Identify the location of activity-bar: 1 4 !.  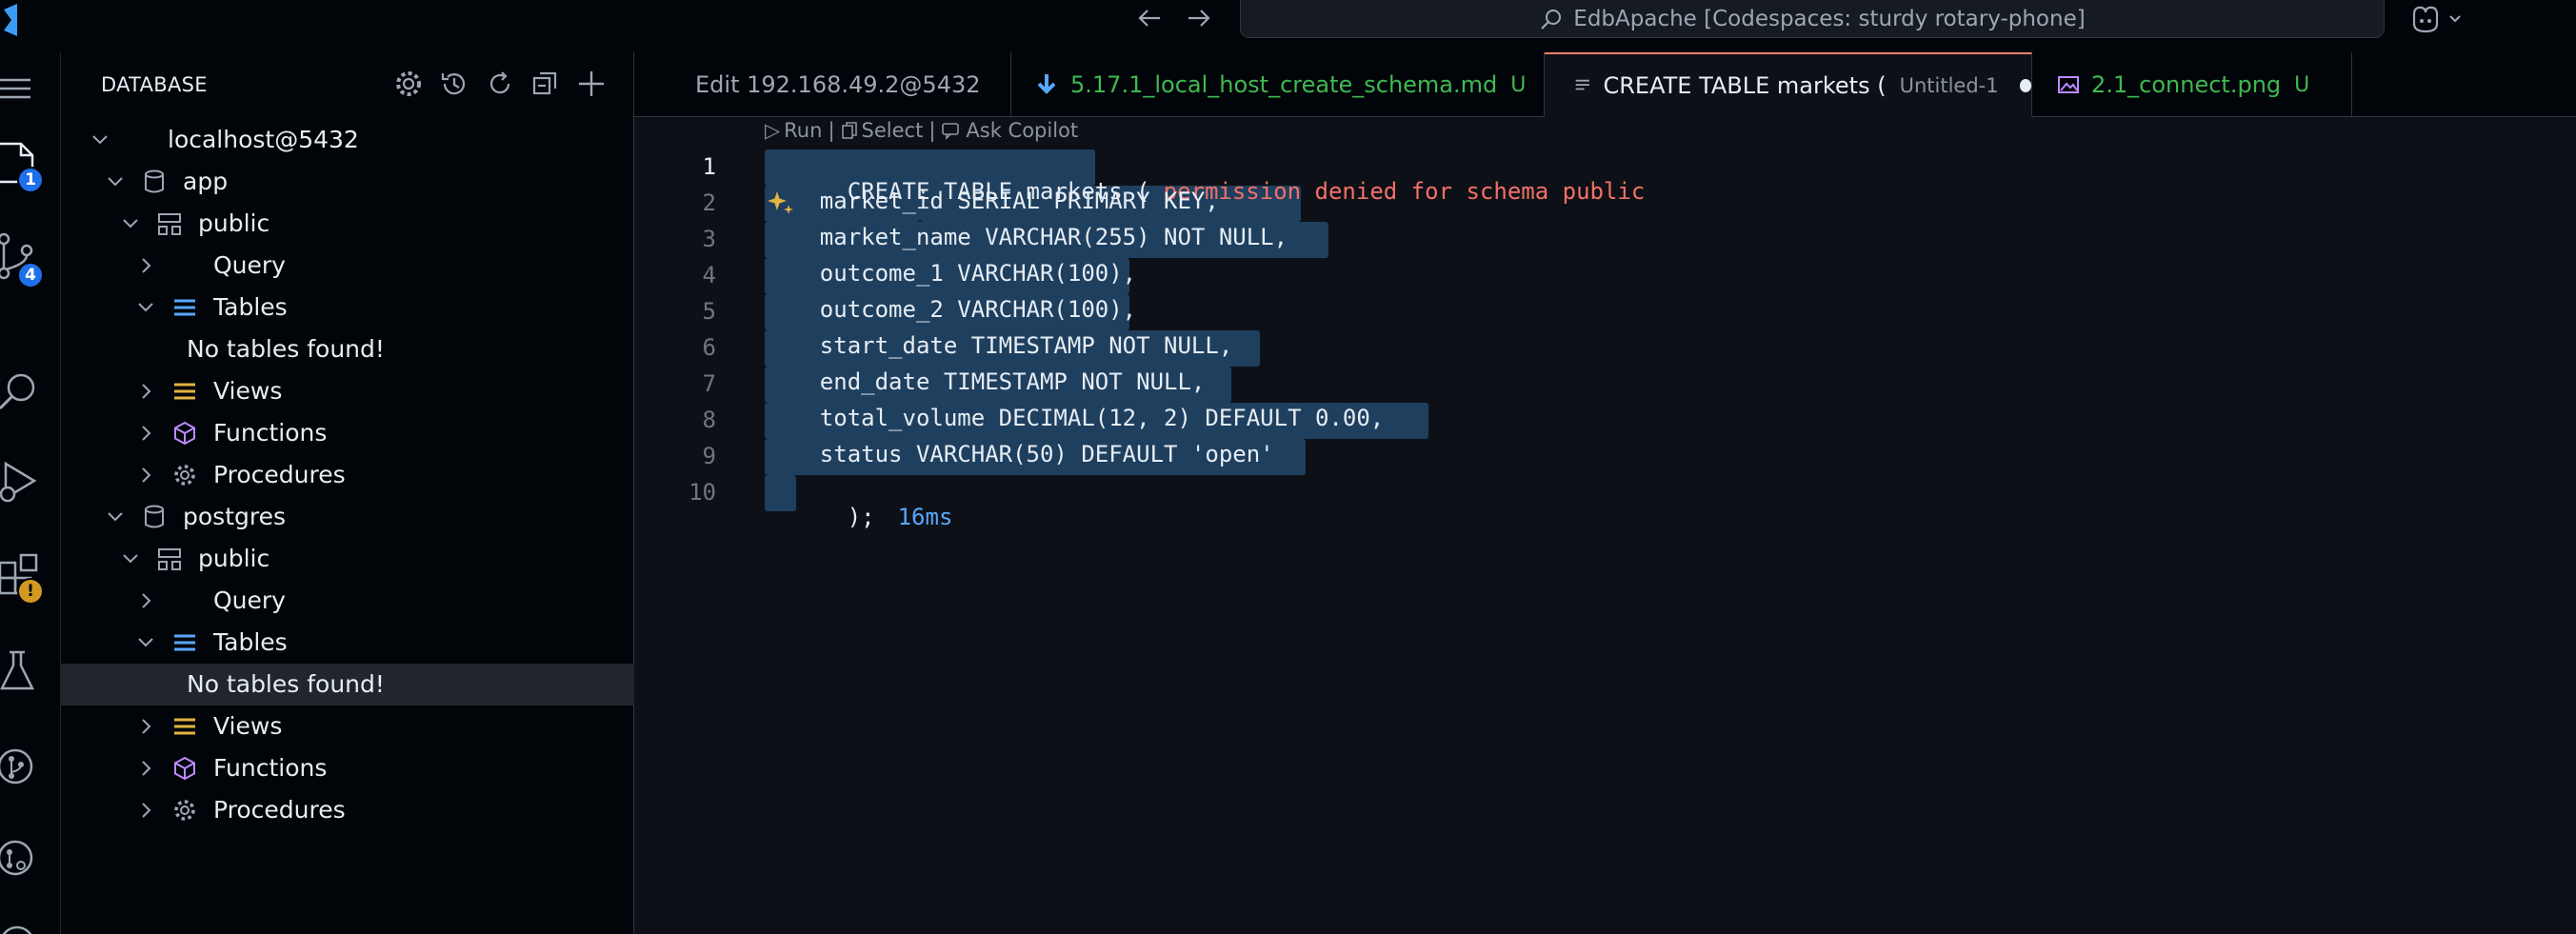
(30, 493).